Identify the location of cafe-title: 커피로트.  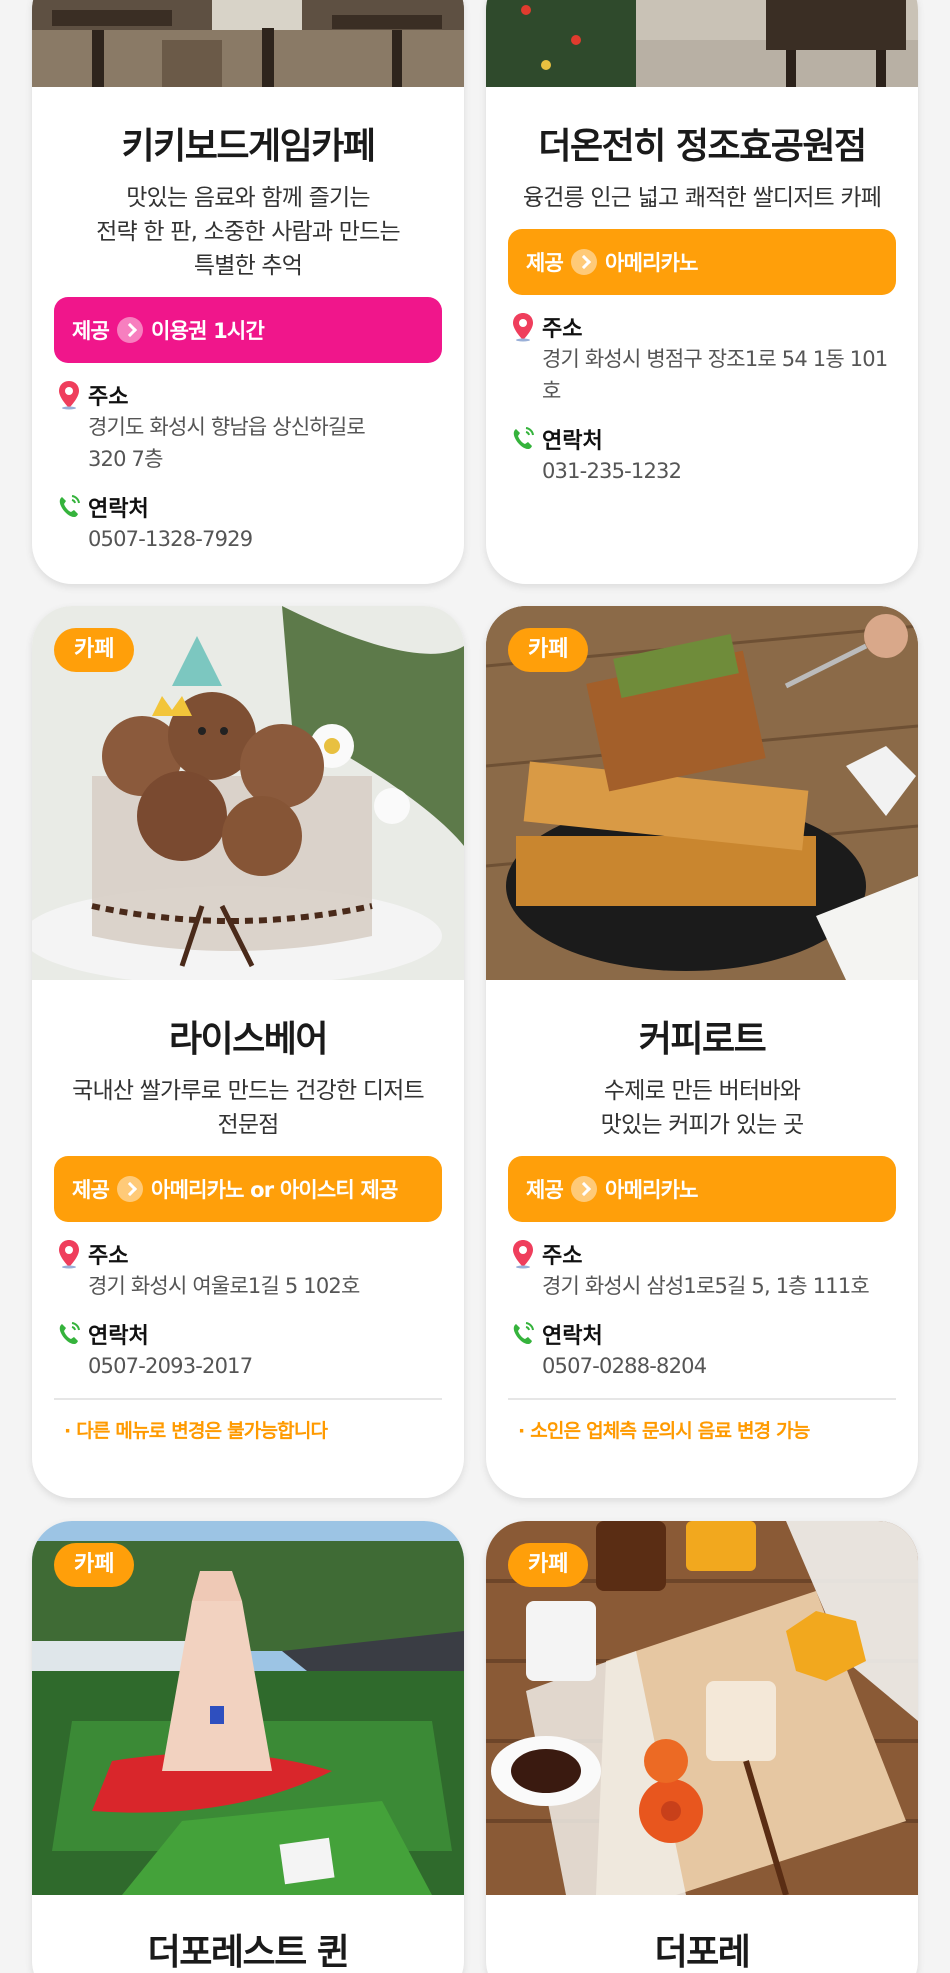
(702, 1039).